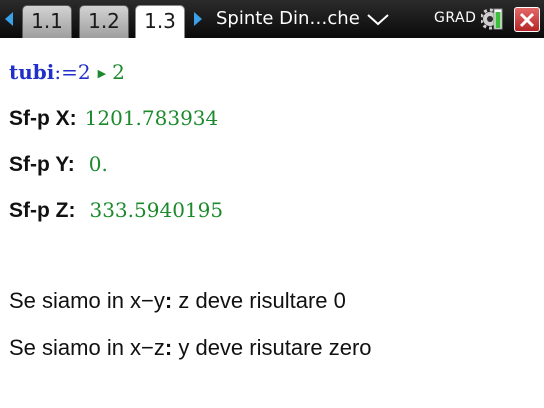 This screenshot has width=544, height=408. I want to click on right-arrow-icon, so click(198, 19).